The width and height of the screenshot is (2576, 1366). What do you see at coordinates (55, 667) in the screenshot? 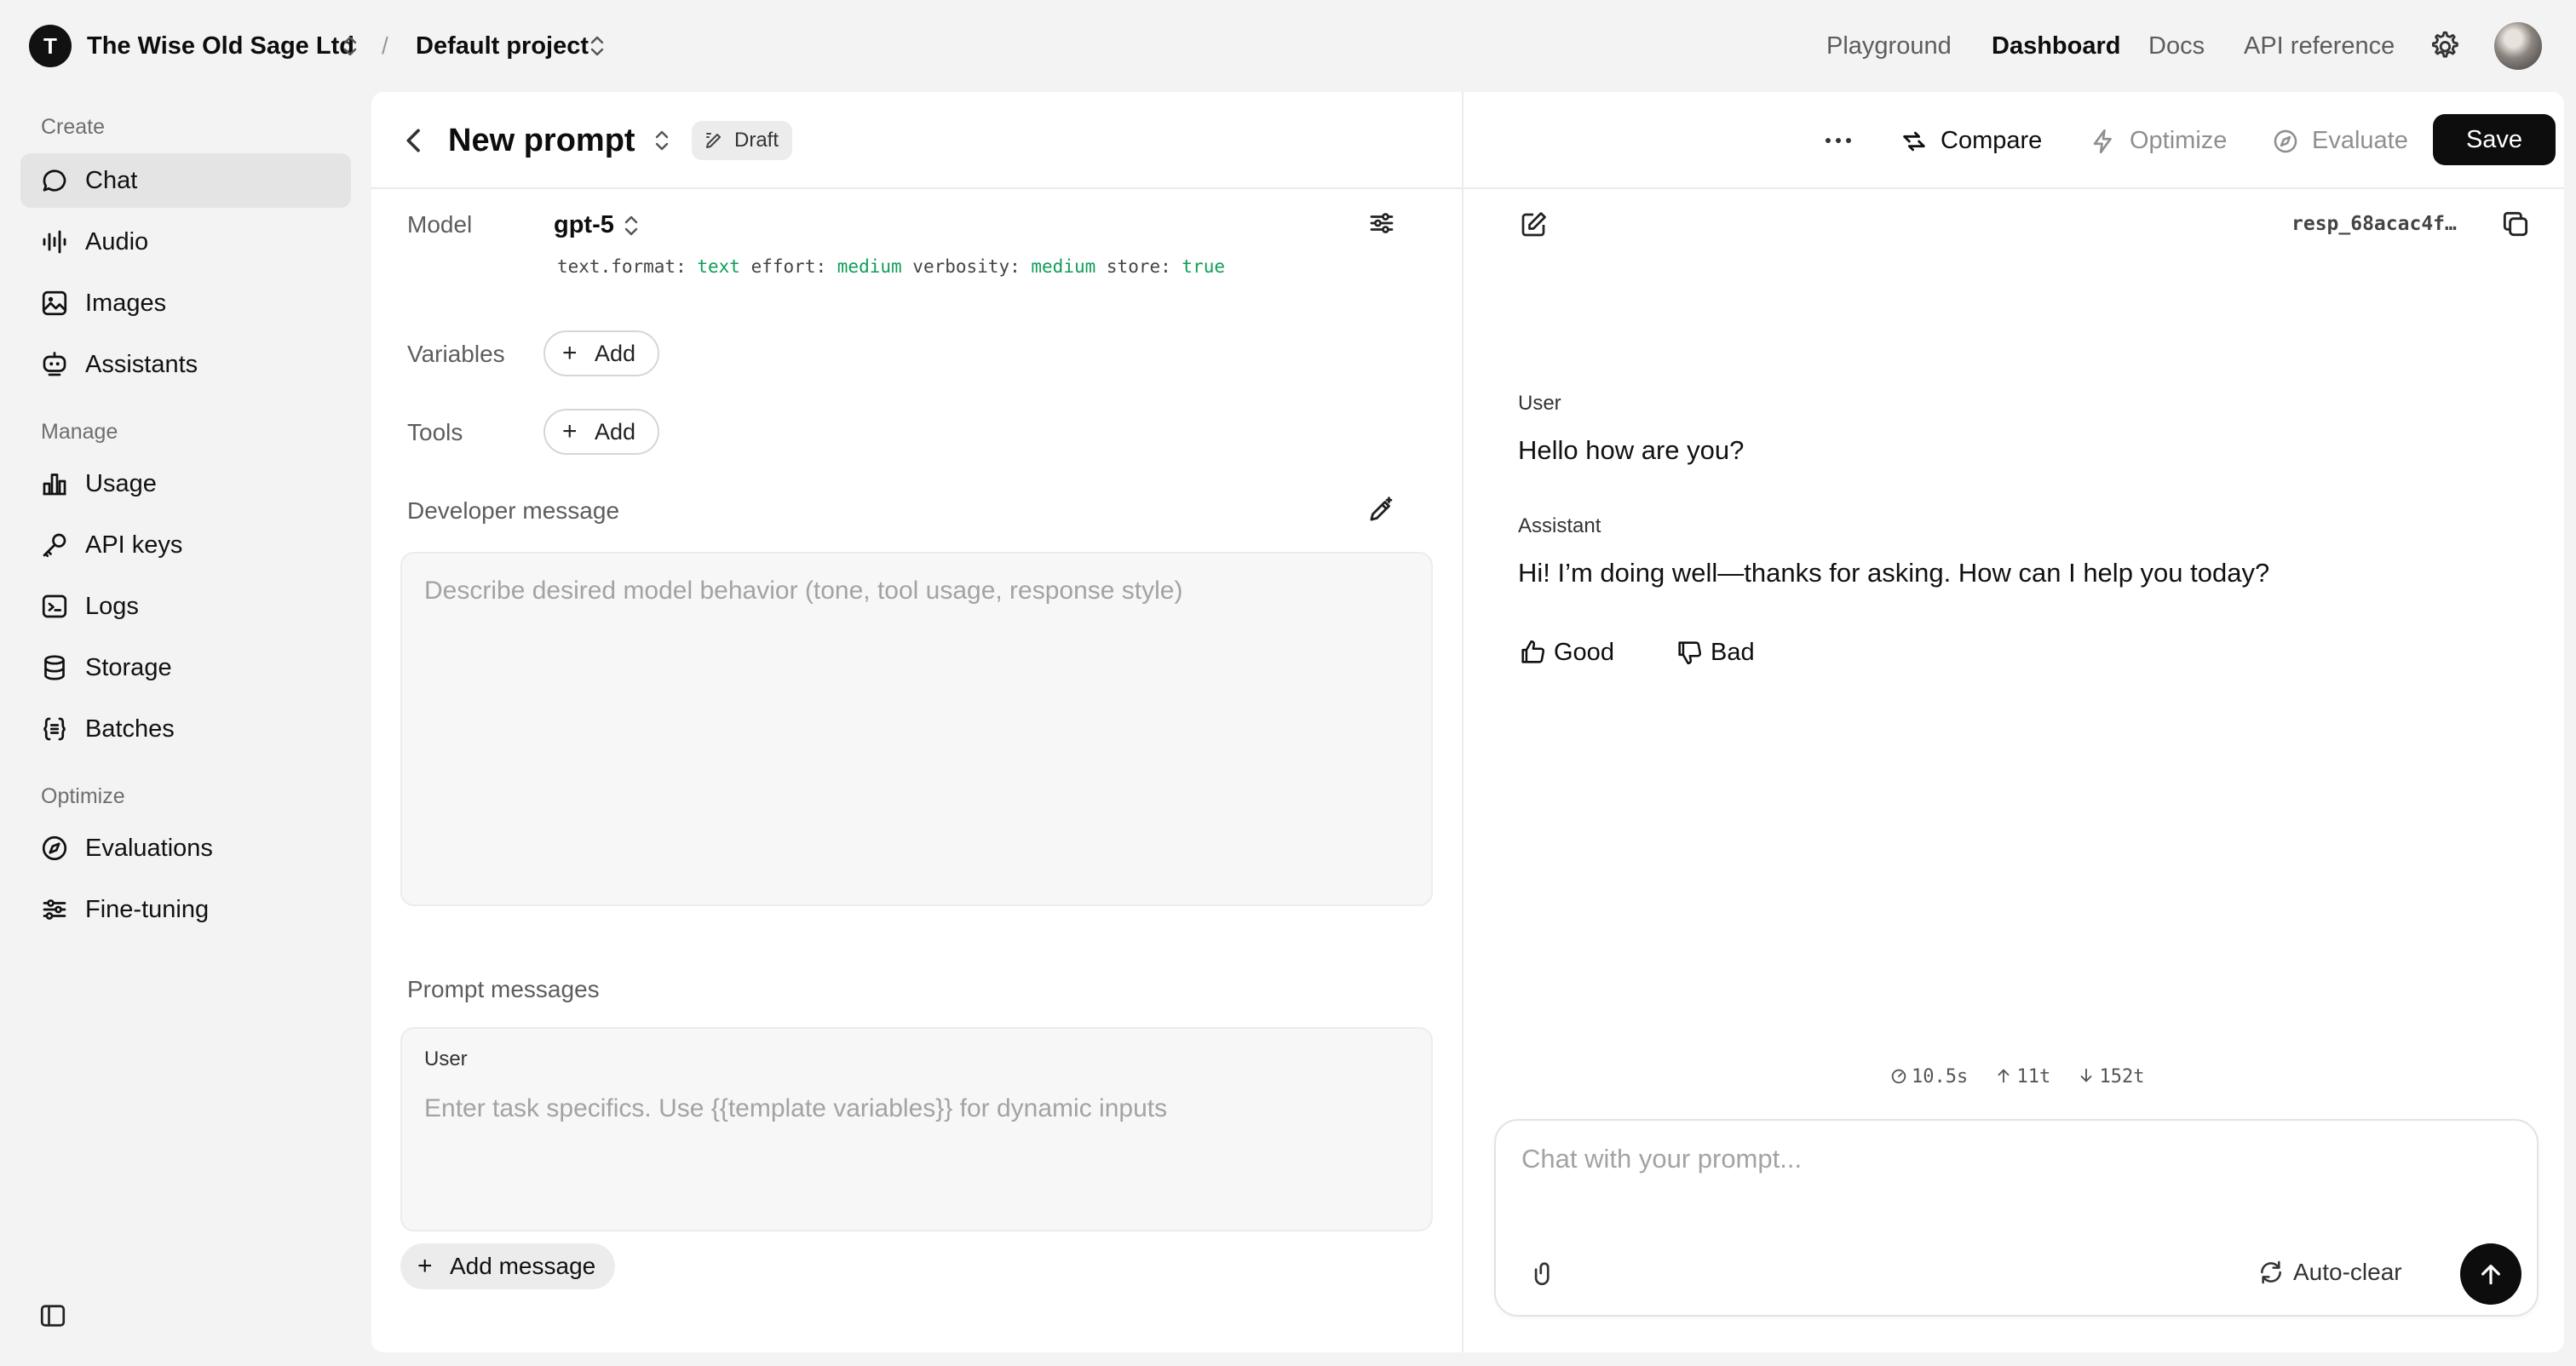
I see `database-icon` at bounding box center [55, 667].